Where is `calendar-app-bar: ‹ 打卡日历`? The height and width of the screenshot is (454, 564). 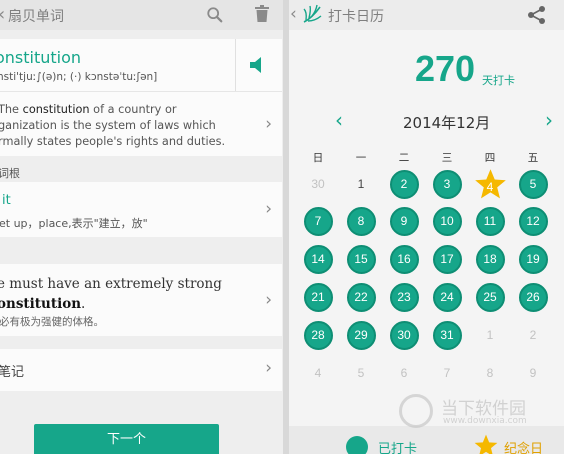 calendar-app-bar: ‹ 打卡日历 is located at coordinates (426, 15).